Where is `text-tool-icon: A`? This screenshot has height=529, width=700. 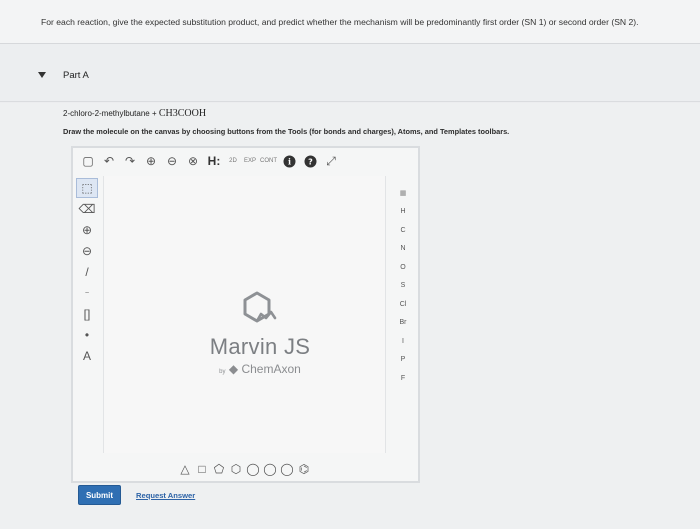
text-tool-icon: A is located at coordinates (87, 356).